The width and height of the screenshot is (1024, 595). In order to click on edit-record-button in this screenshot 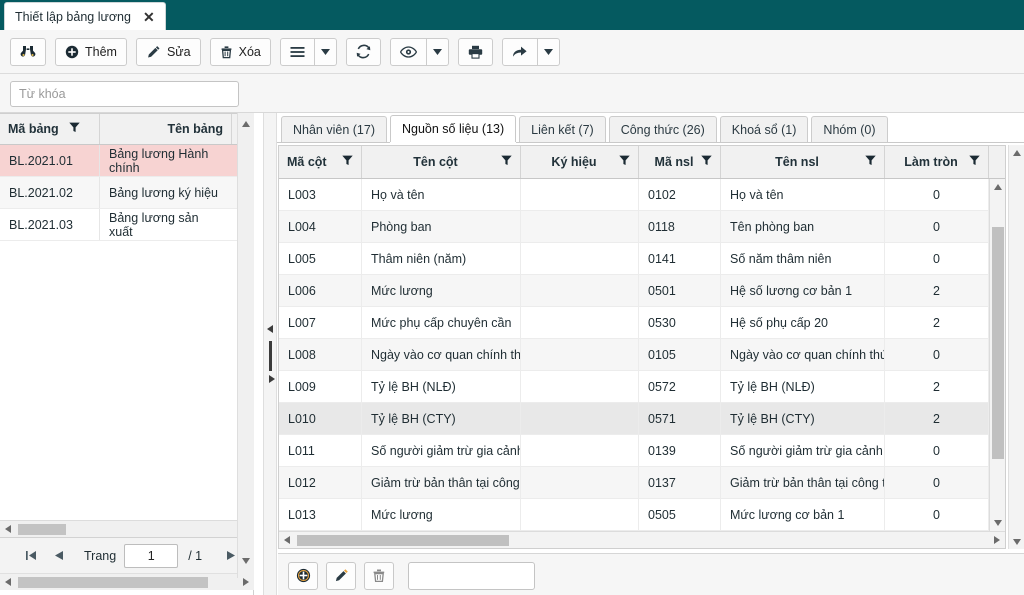, I will do `click(341, 575)`.